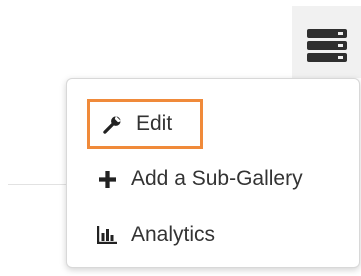 This screenshot has height=276, width=361. What do you see at coordinates (41, 184) in the screenshot?
I see `section-divider` at bounding box center [41, 184].